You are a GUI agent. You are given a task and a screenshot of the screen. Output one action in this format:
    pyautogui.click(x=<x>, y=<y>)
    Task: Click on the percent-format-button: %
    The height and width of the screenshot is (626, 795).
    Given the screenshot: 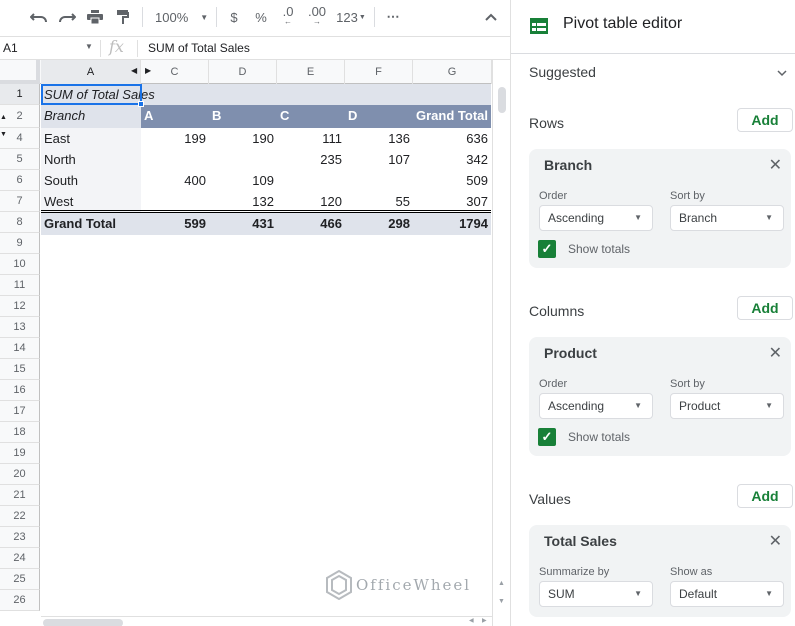 What is the action you would take?
    pyautogui.click(x=261, y=17)
    